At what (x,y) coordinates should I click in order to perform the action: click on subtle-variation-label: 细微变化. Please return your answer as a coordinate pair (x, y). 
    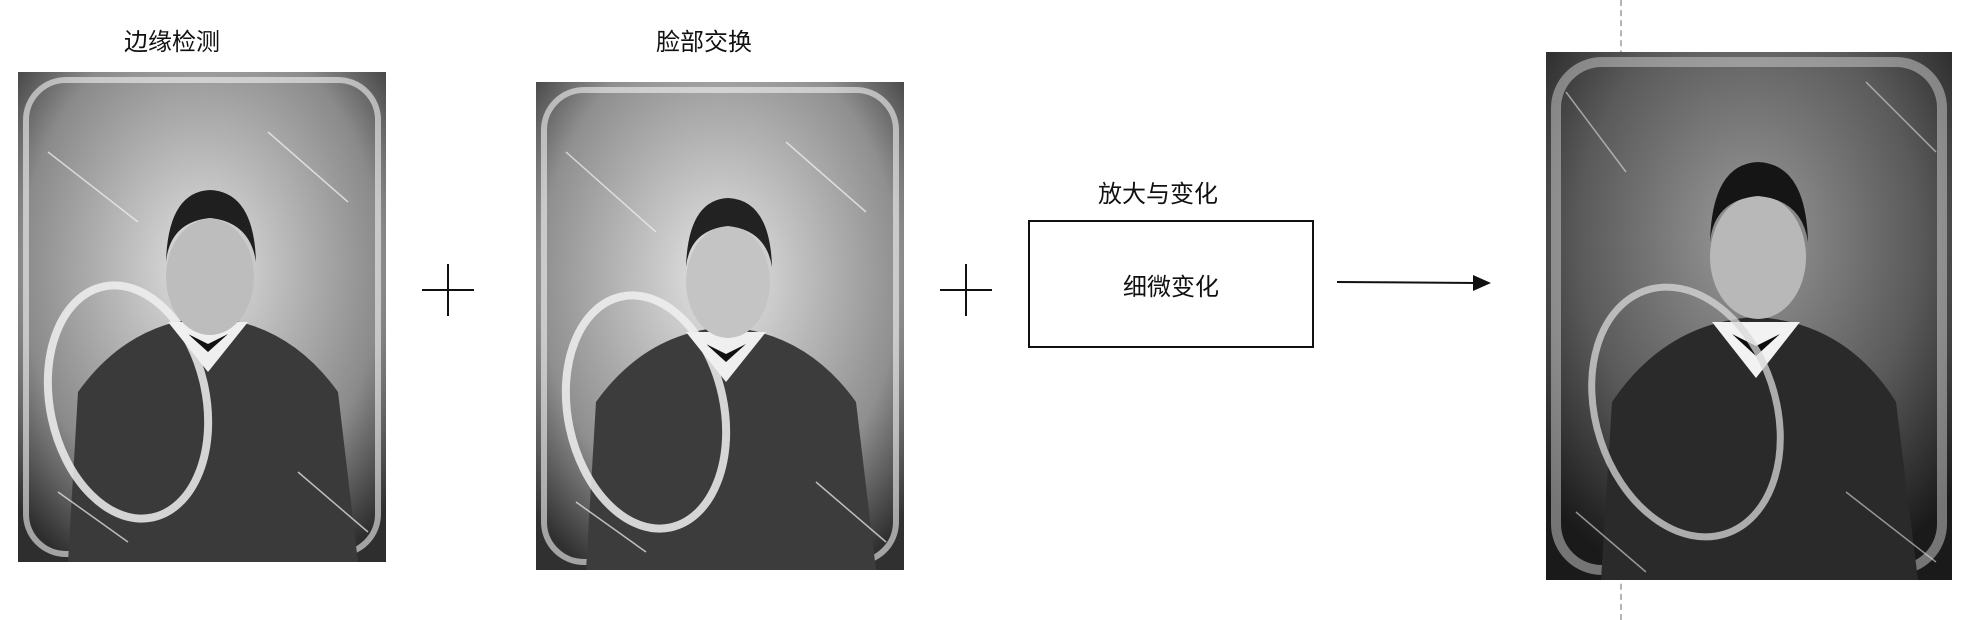
    Looking at the image, I should click on (1171, 286).